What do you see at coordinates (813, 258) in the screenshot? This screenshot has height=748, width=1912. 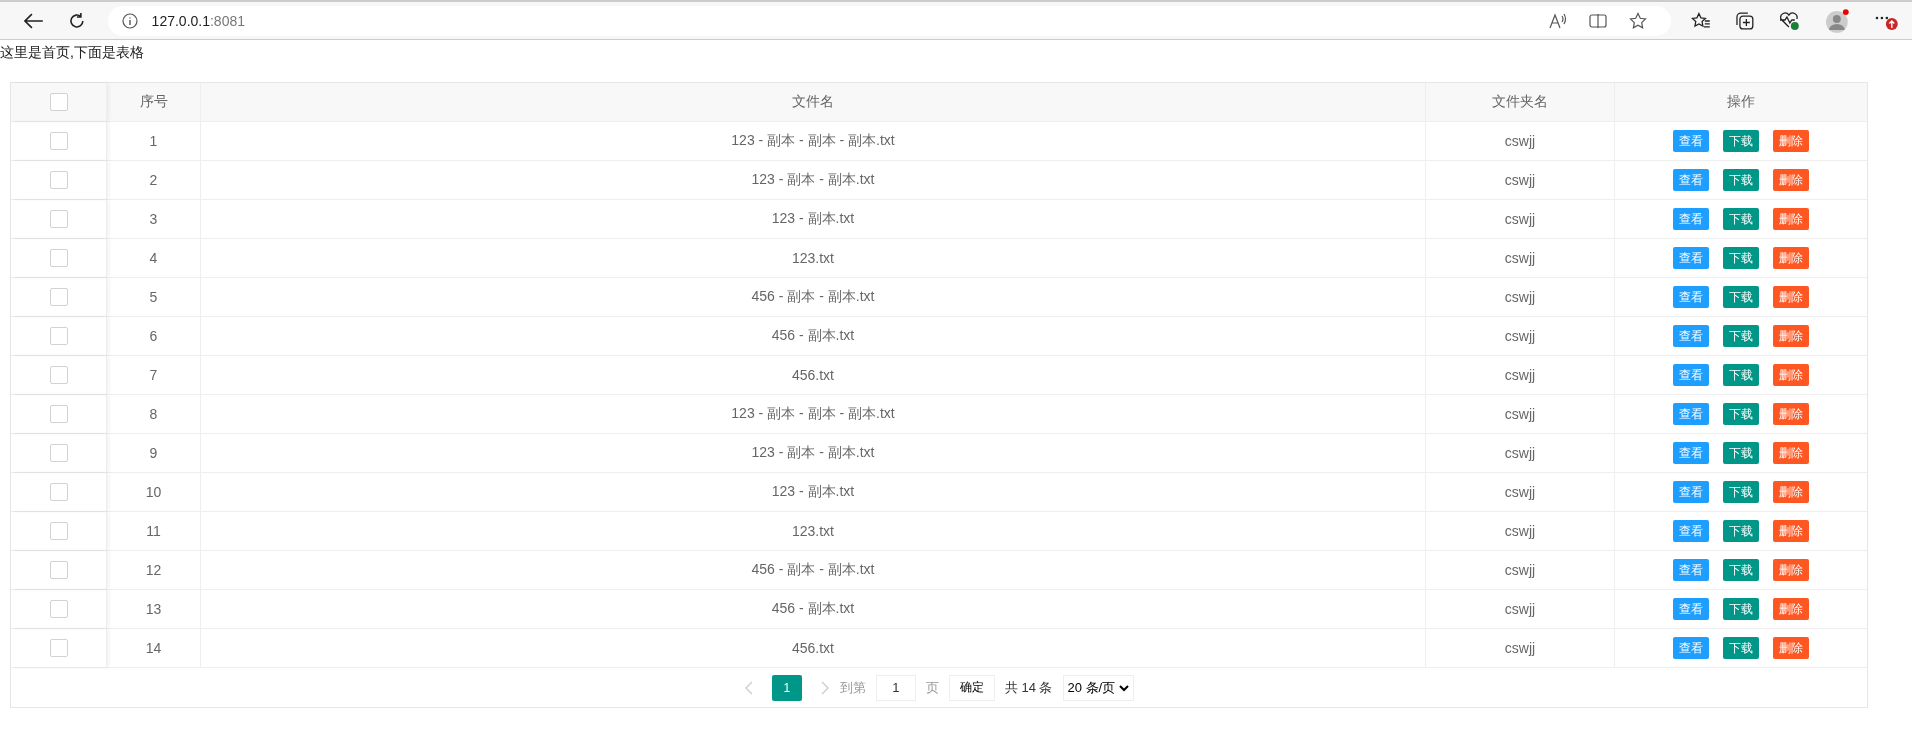 I see `file-name-cell: 123.txt` at bounding box center [813, 258].